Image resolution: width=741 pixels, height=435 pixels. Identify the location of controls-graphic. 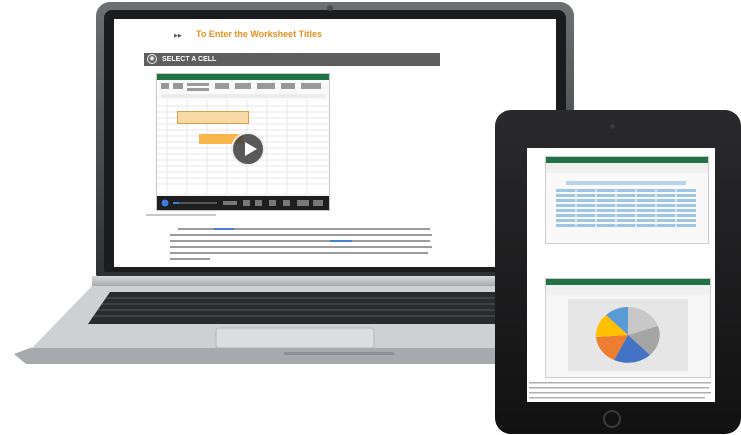
(242, 203).